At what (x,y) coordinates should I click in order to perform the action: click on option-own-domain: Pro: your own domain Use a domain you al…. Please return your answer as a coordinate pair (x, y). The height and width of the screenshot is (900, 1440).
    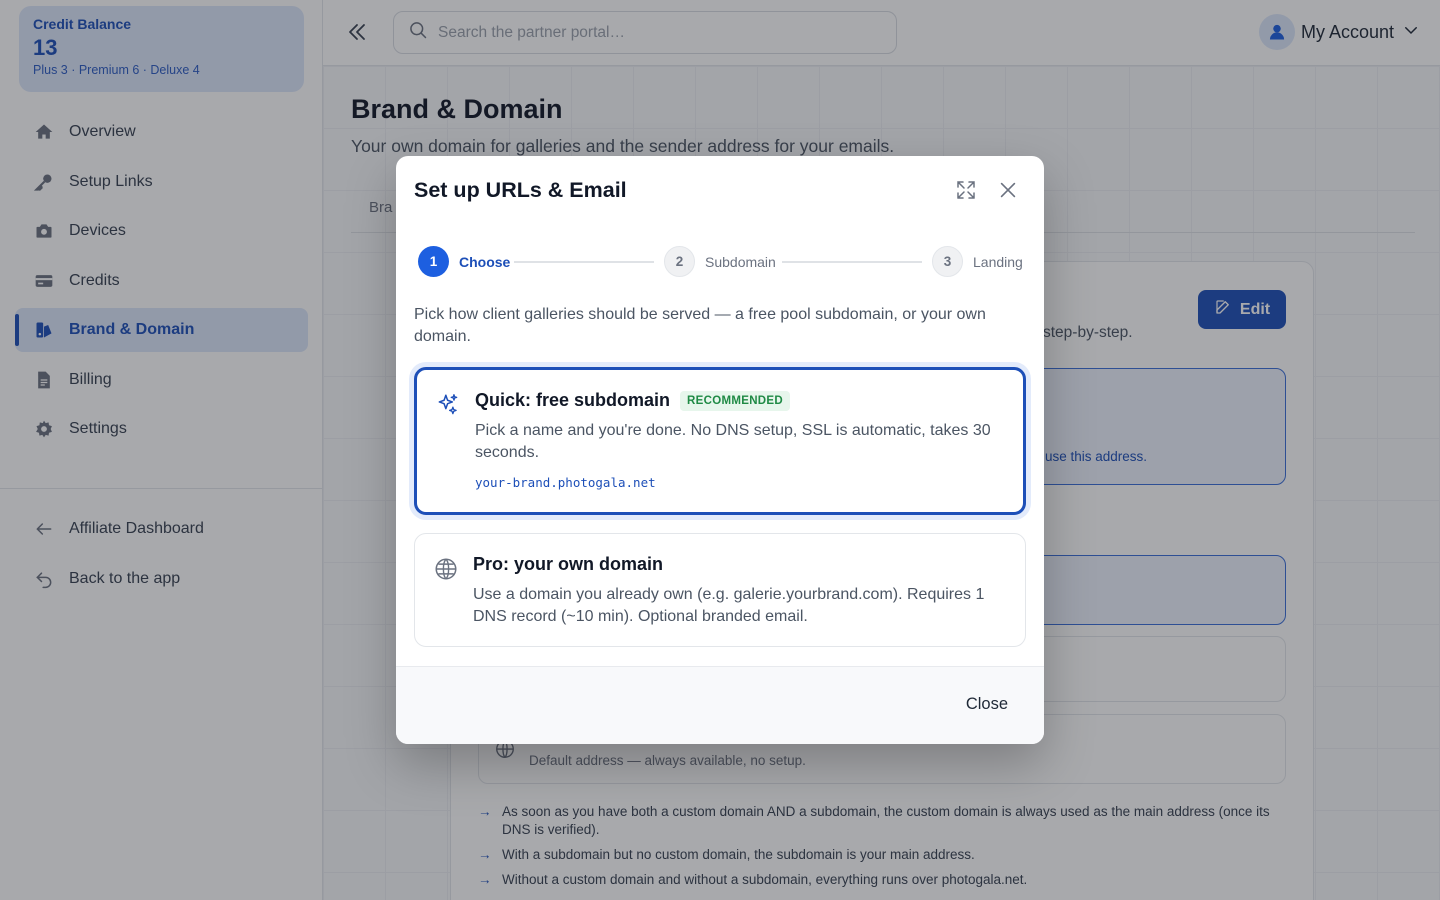
    Looking at the image, I should click on (720, 590).